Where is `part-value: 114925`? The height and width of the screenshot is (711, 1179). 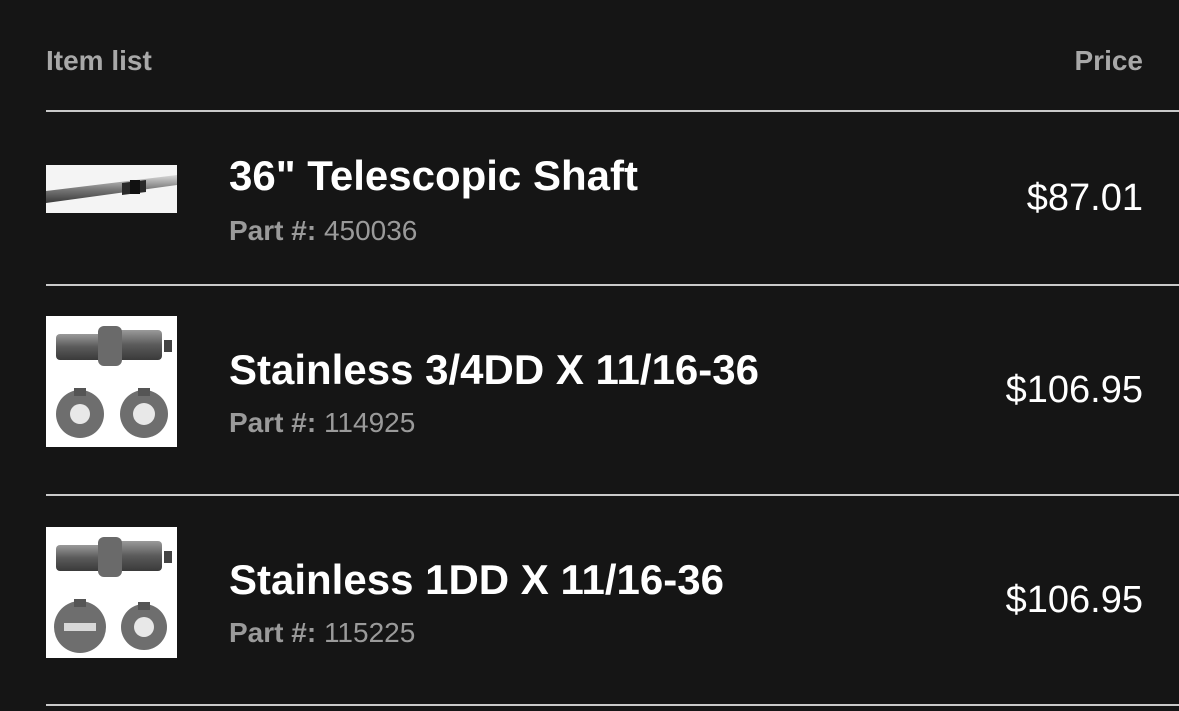
part-value: 114925 is located at coordinates (369, 422).